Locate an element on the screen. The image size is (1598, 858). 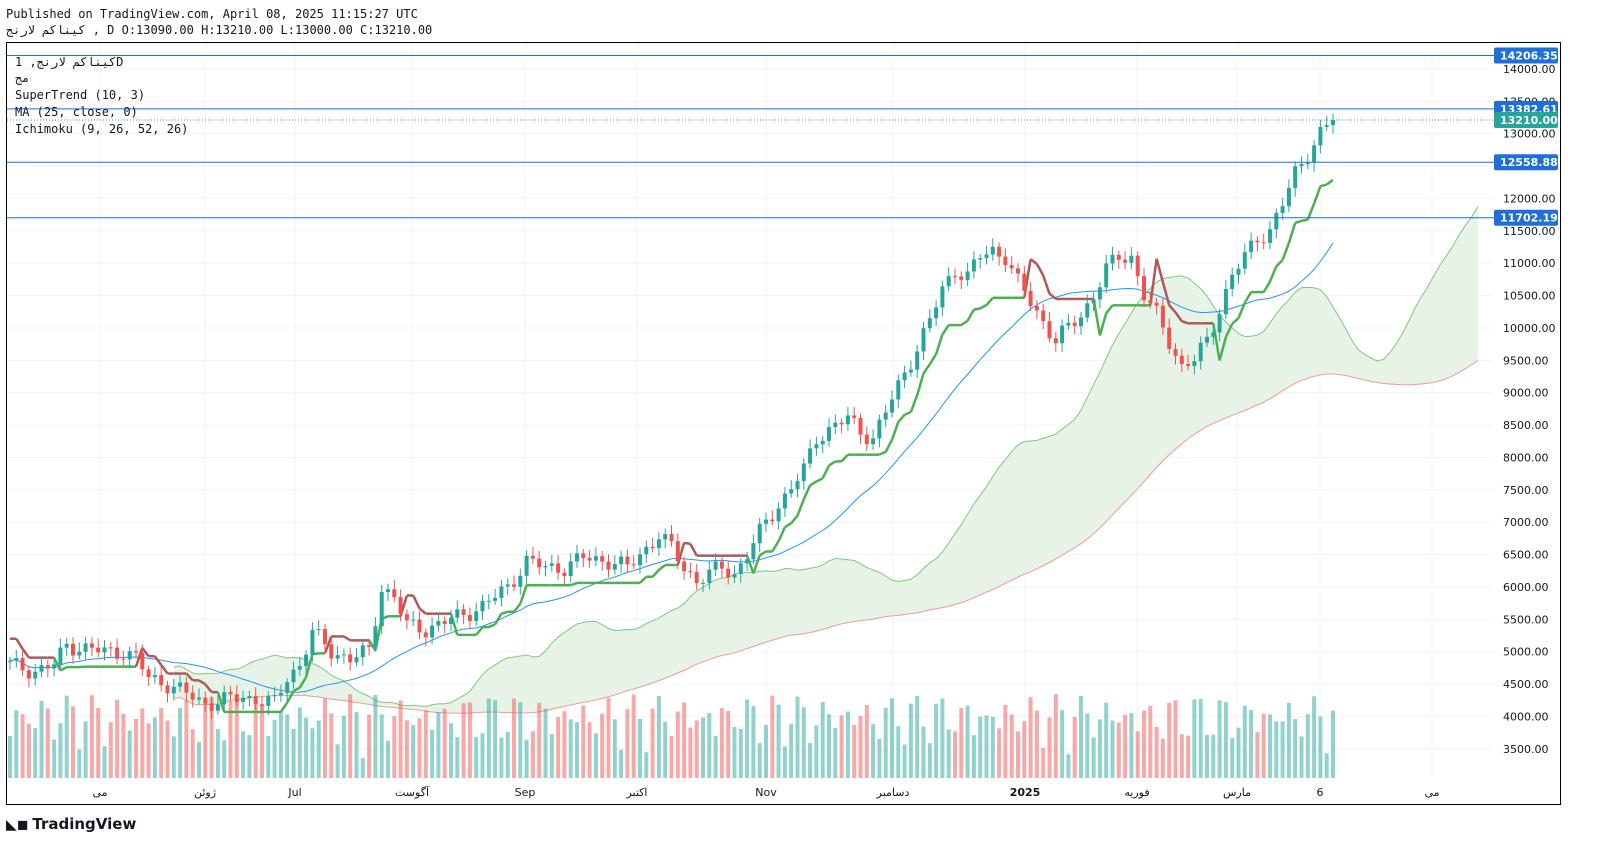
legend-supertrend: SuperTrend (10, 3) is located at coordinates (80, 95).